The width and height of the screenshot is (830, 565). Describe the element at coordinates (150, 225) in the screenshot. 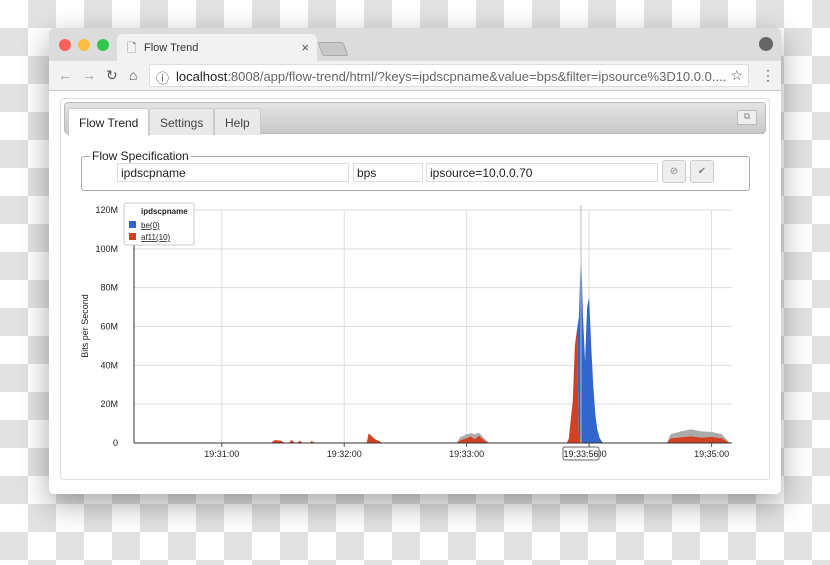

I see `legend-item-af11: be(0)` at that location.